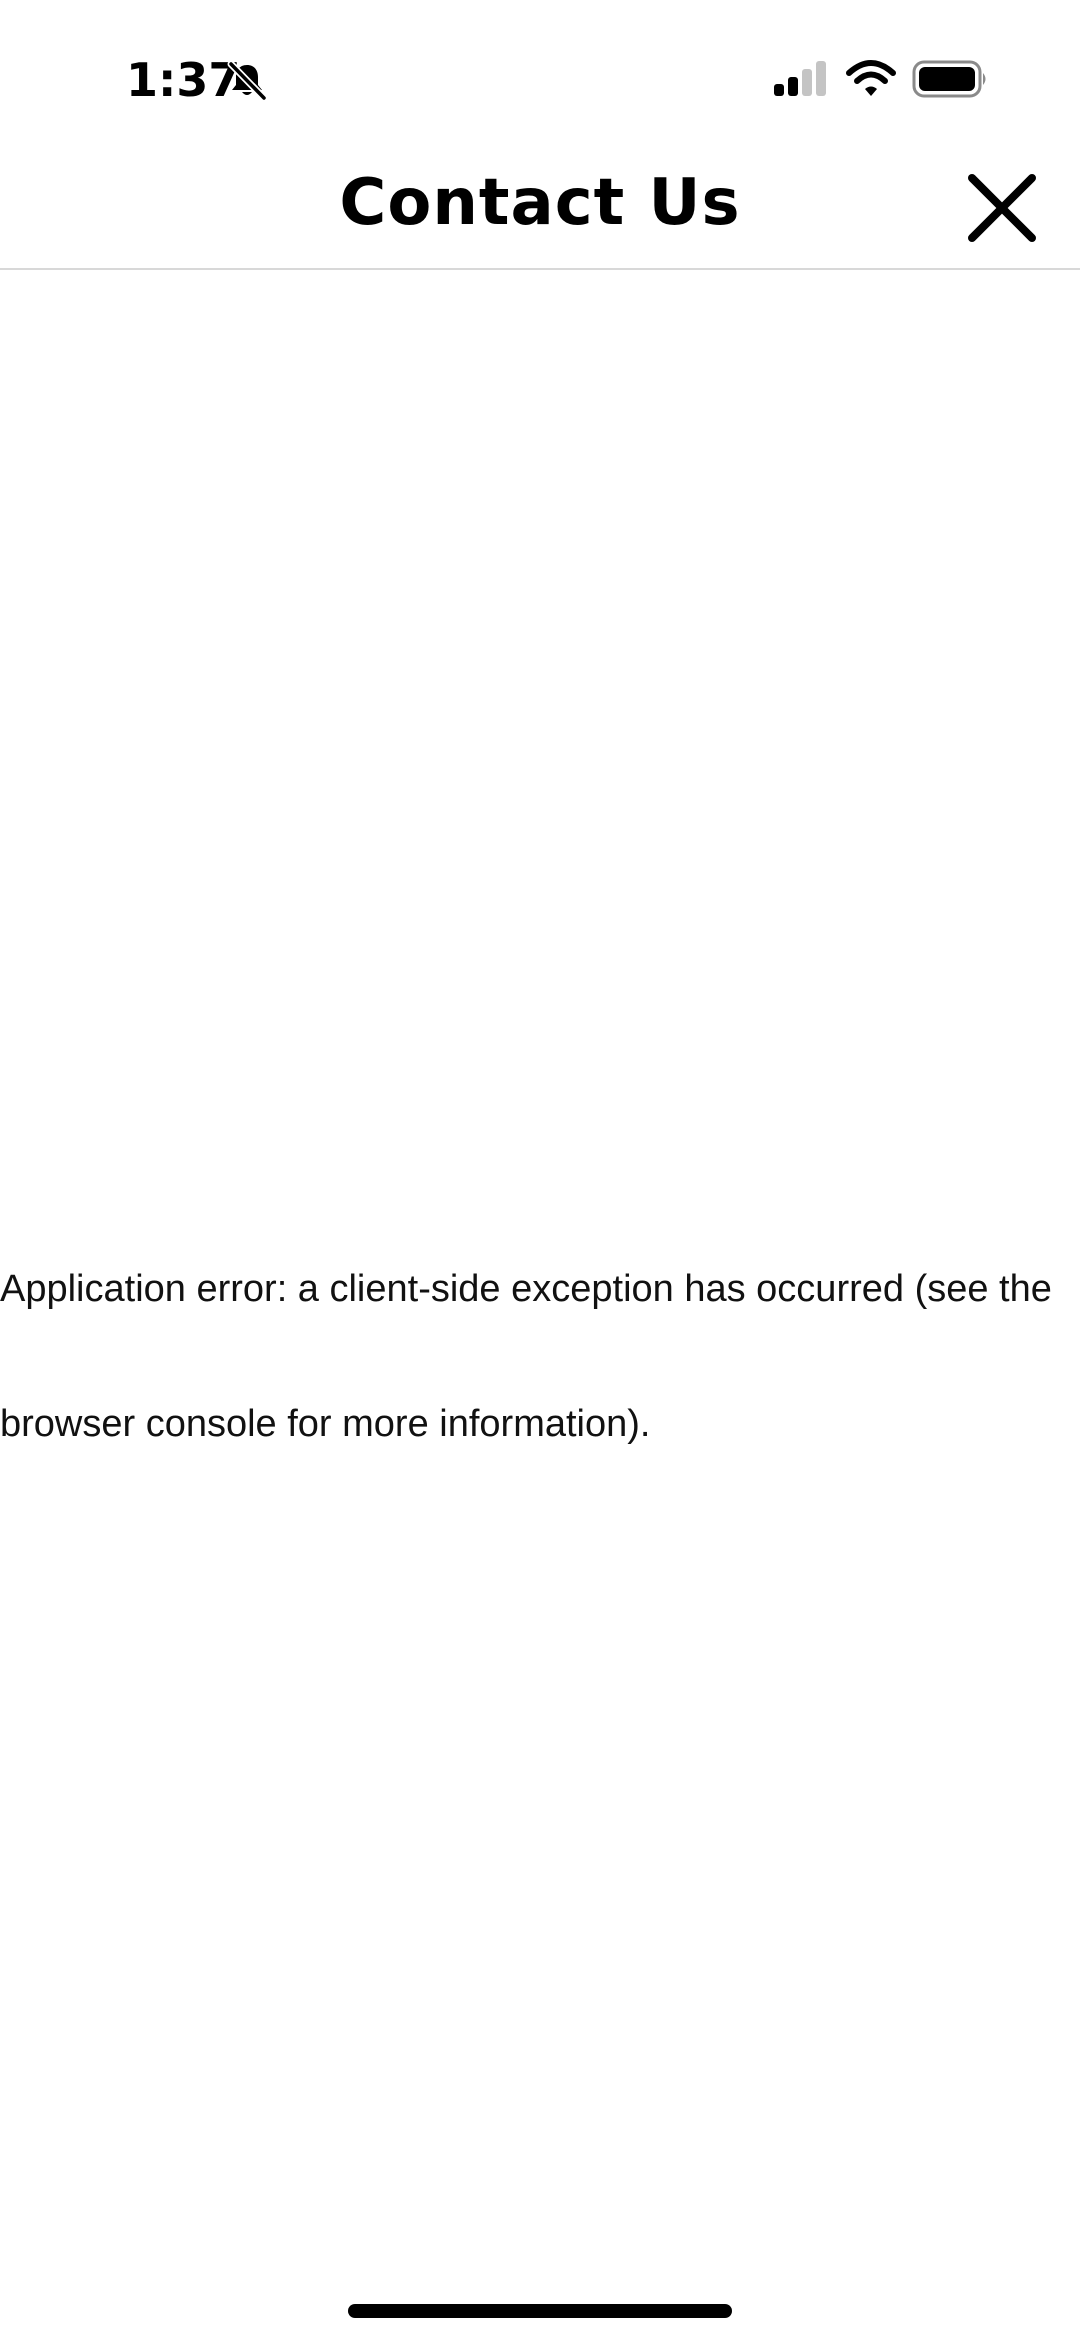  What do you see at coordinates (540, 2311) in the screenshot?
I see `home-indicator` at bounding box center [540, 2311].